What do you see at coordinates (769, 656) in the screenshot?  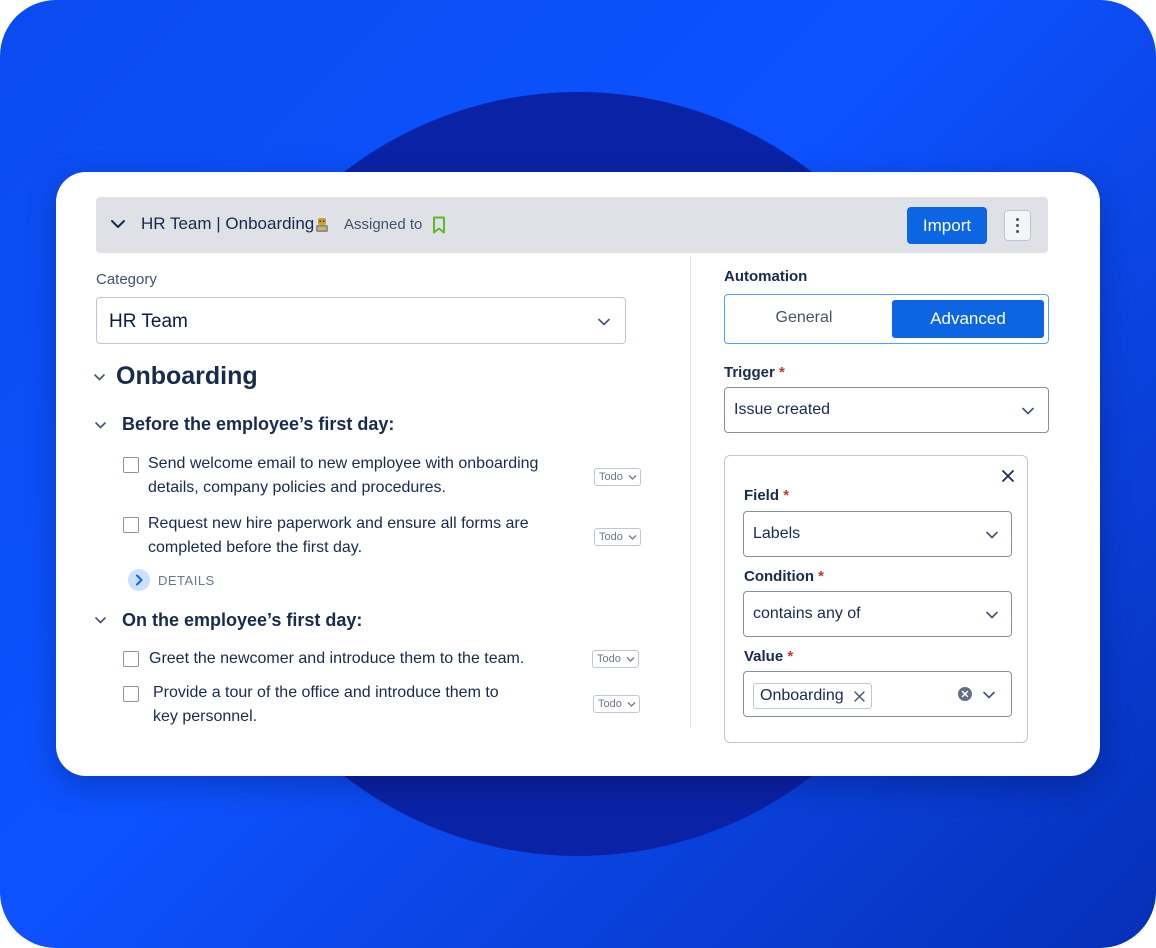 I see `value-label: Value *` at bounding box center [769, 656].